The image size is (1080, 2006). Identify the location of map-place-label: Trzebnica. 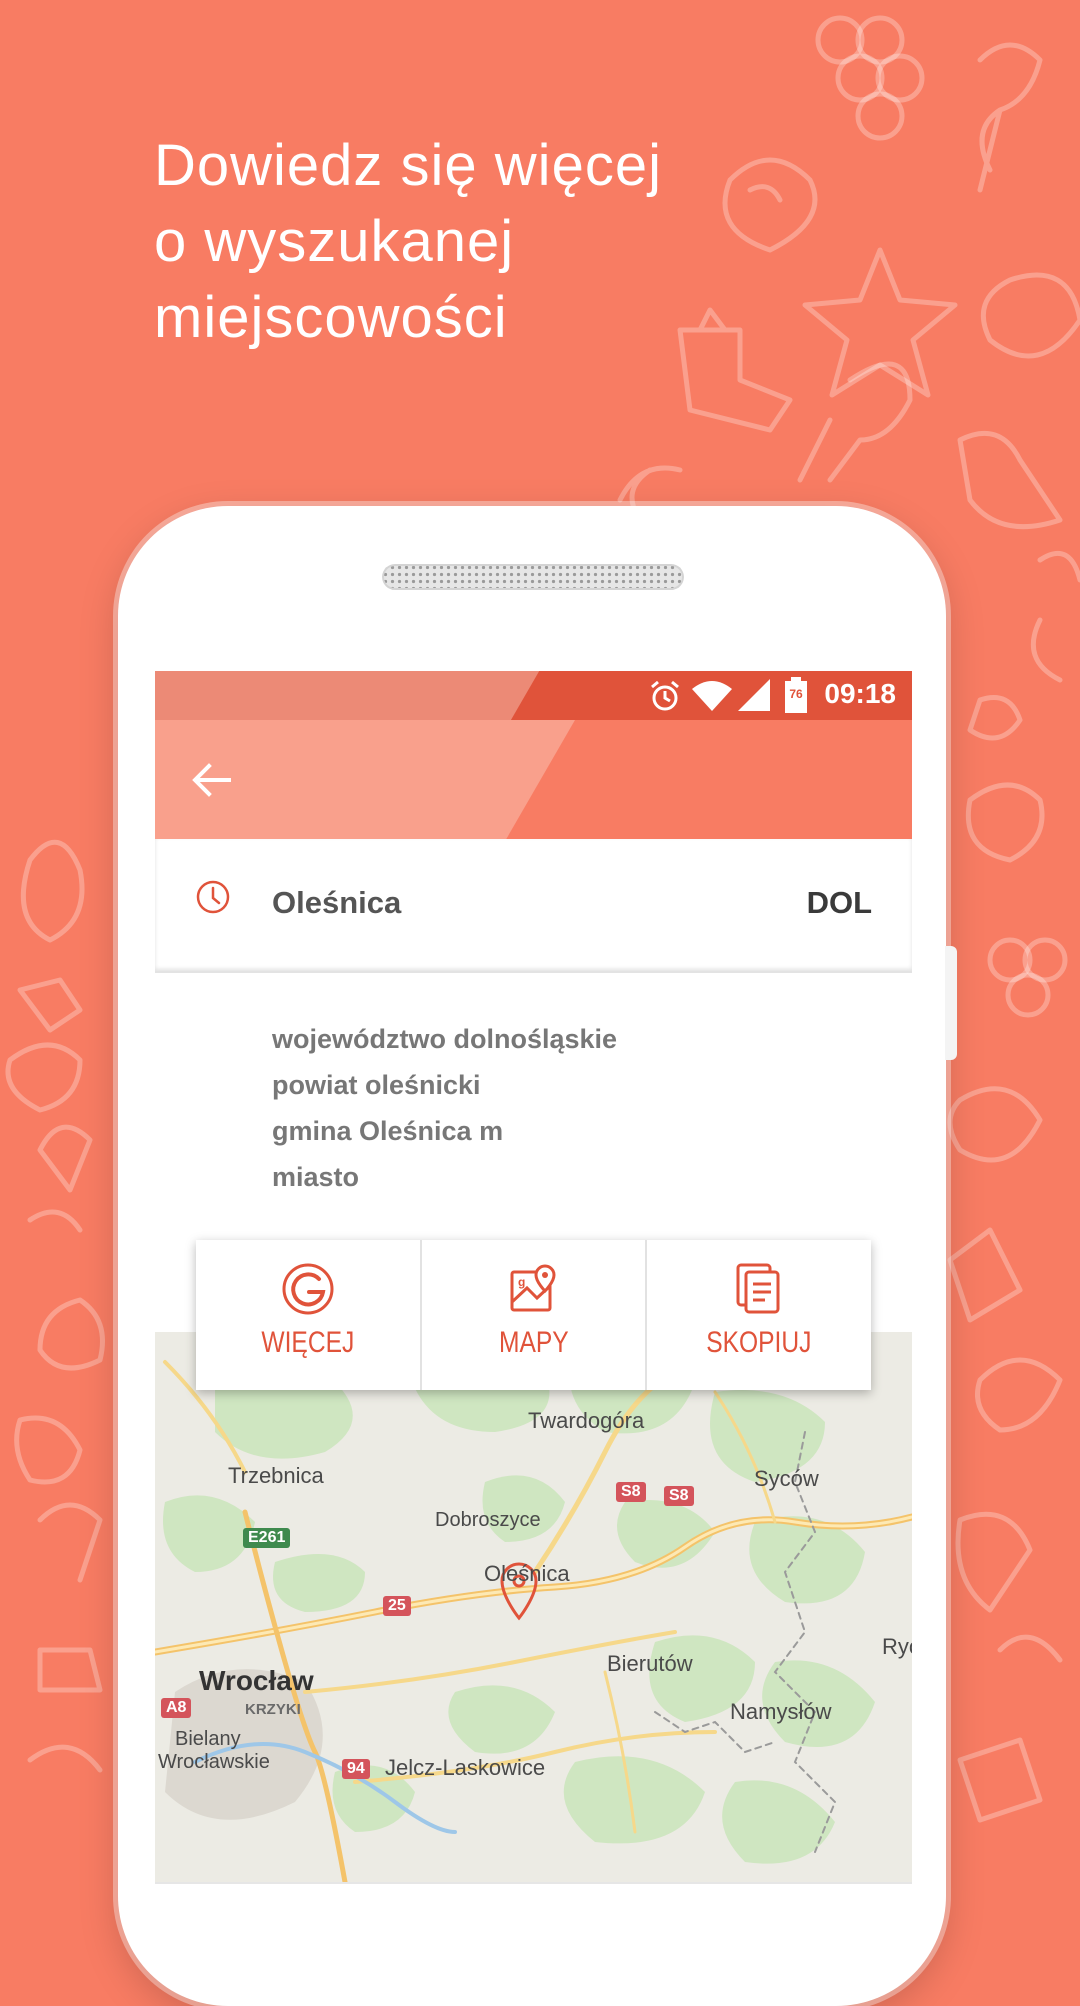
(276, 1475).